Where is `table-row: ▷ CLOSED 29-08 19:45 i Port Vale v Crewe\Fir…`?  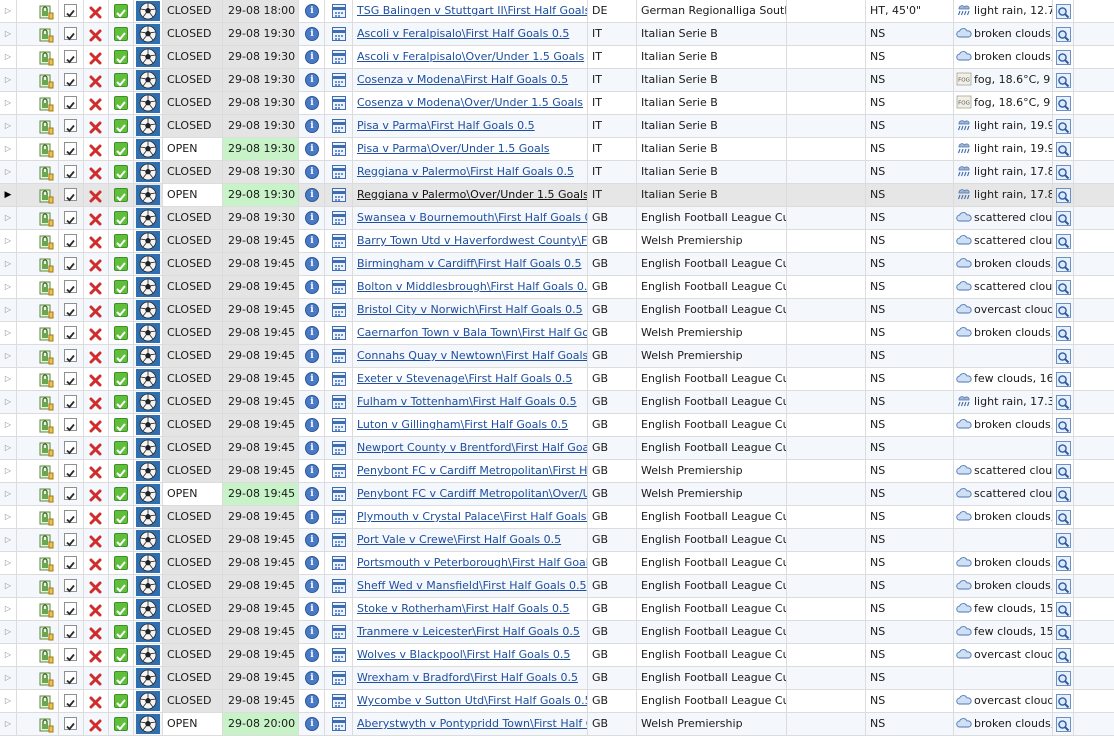
table-row: ▷ CLOSED 29-08 19:45 i Port Vale v Crewe\Fir… is located at coordinates (557, 540).